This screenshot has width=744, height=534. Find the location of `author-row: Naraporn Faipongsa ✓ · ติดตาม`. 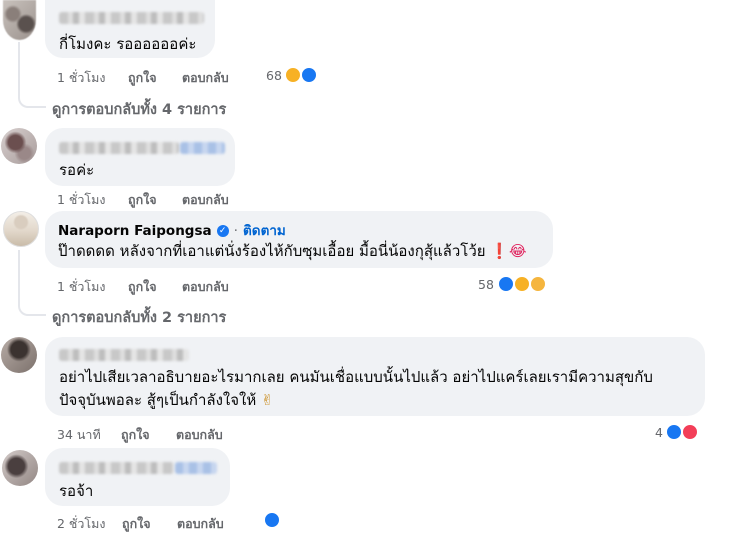

author-row: Naraporn Faipongsa ✓ · ติดตาม is located at coordinates (172, 230).